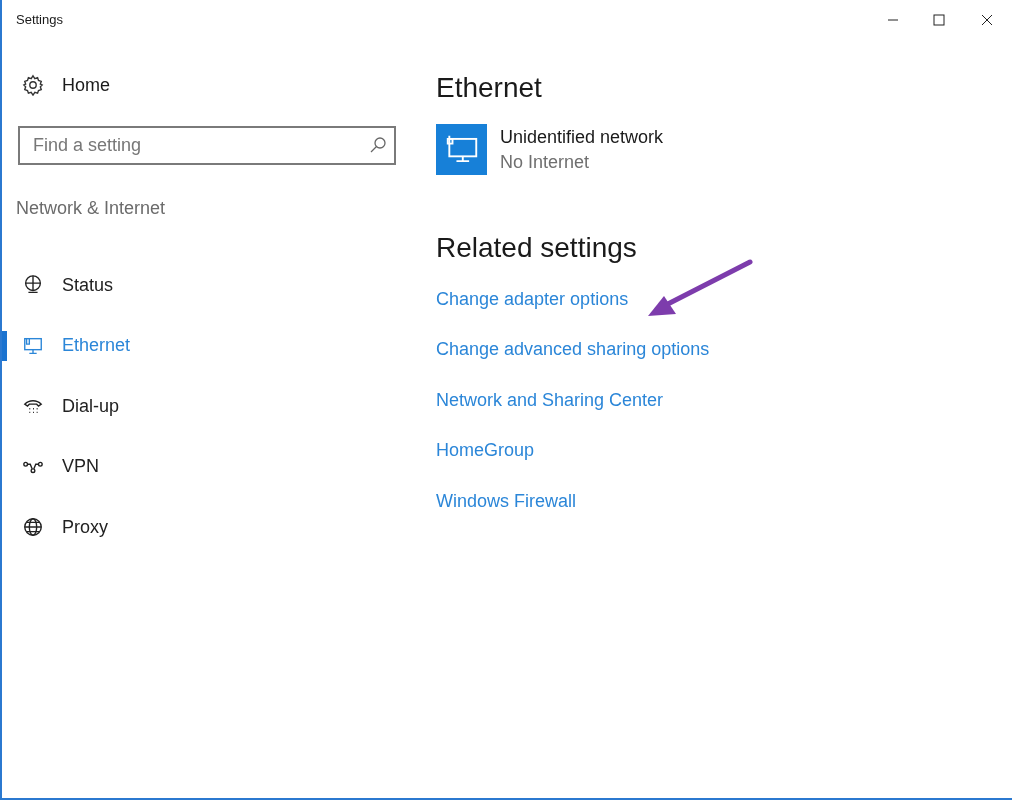  I want to click on home-nav-item: Home, so click(217, 85).